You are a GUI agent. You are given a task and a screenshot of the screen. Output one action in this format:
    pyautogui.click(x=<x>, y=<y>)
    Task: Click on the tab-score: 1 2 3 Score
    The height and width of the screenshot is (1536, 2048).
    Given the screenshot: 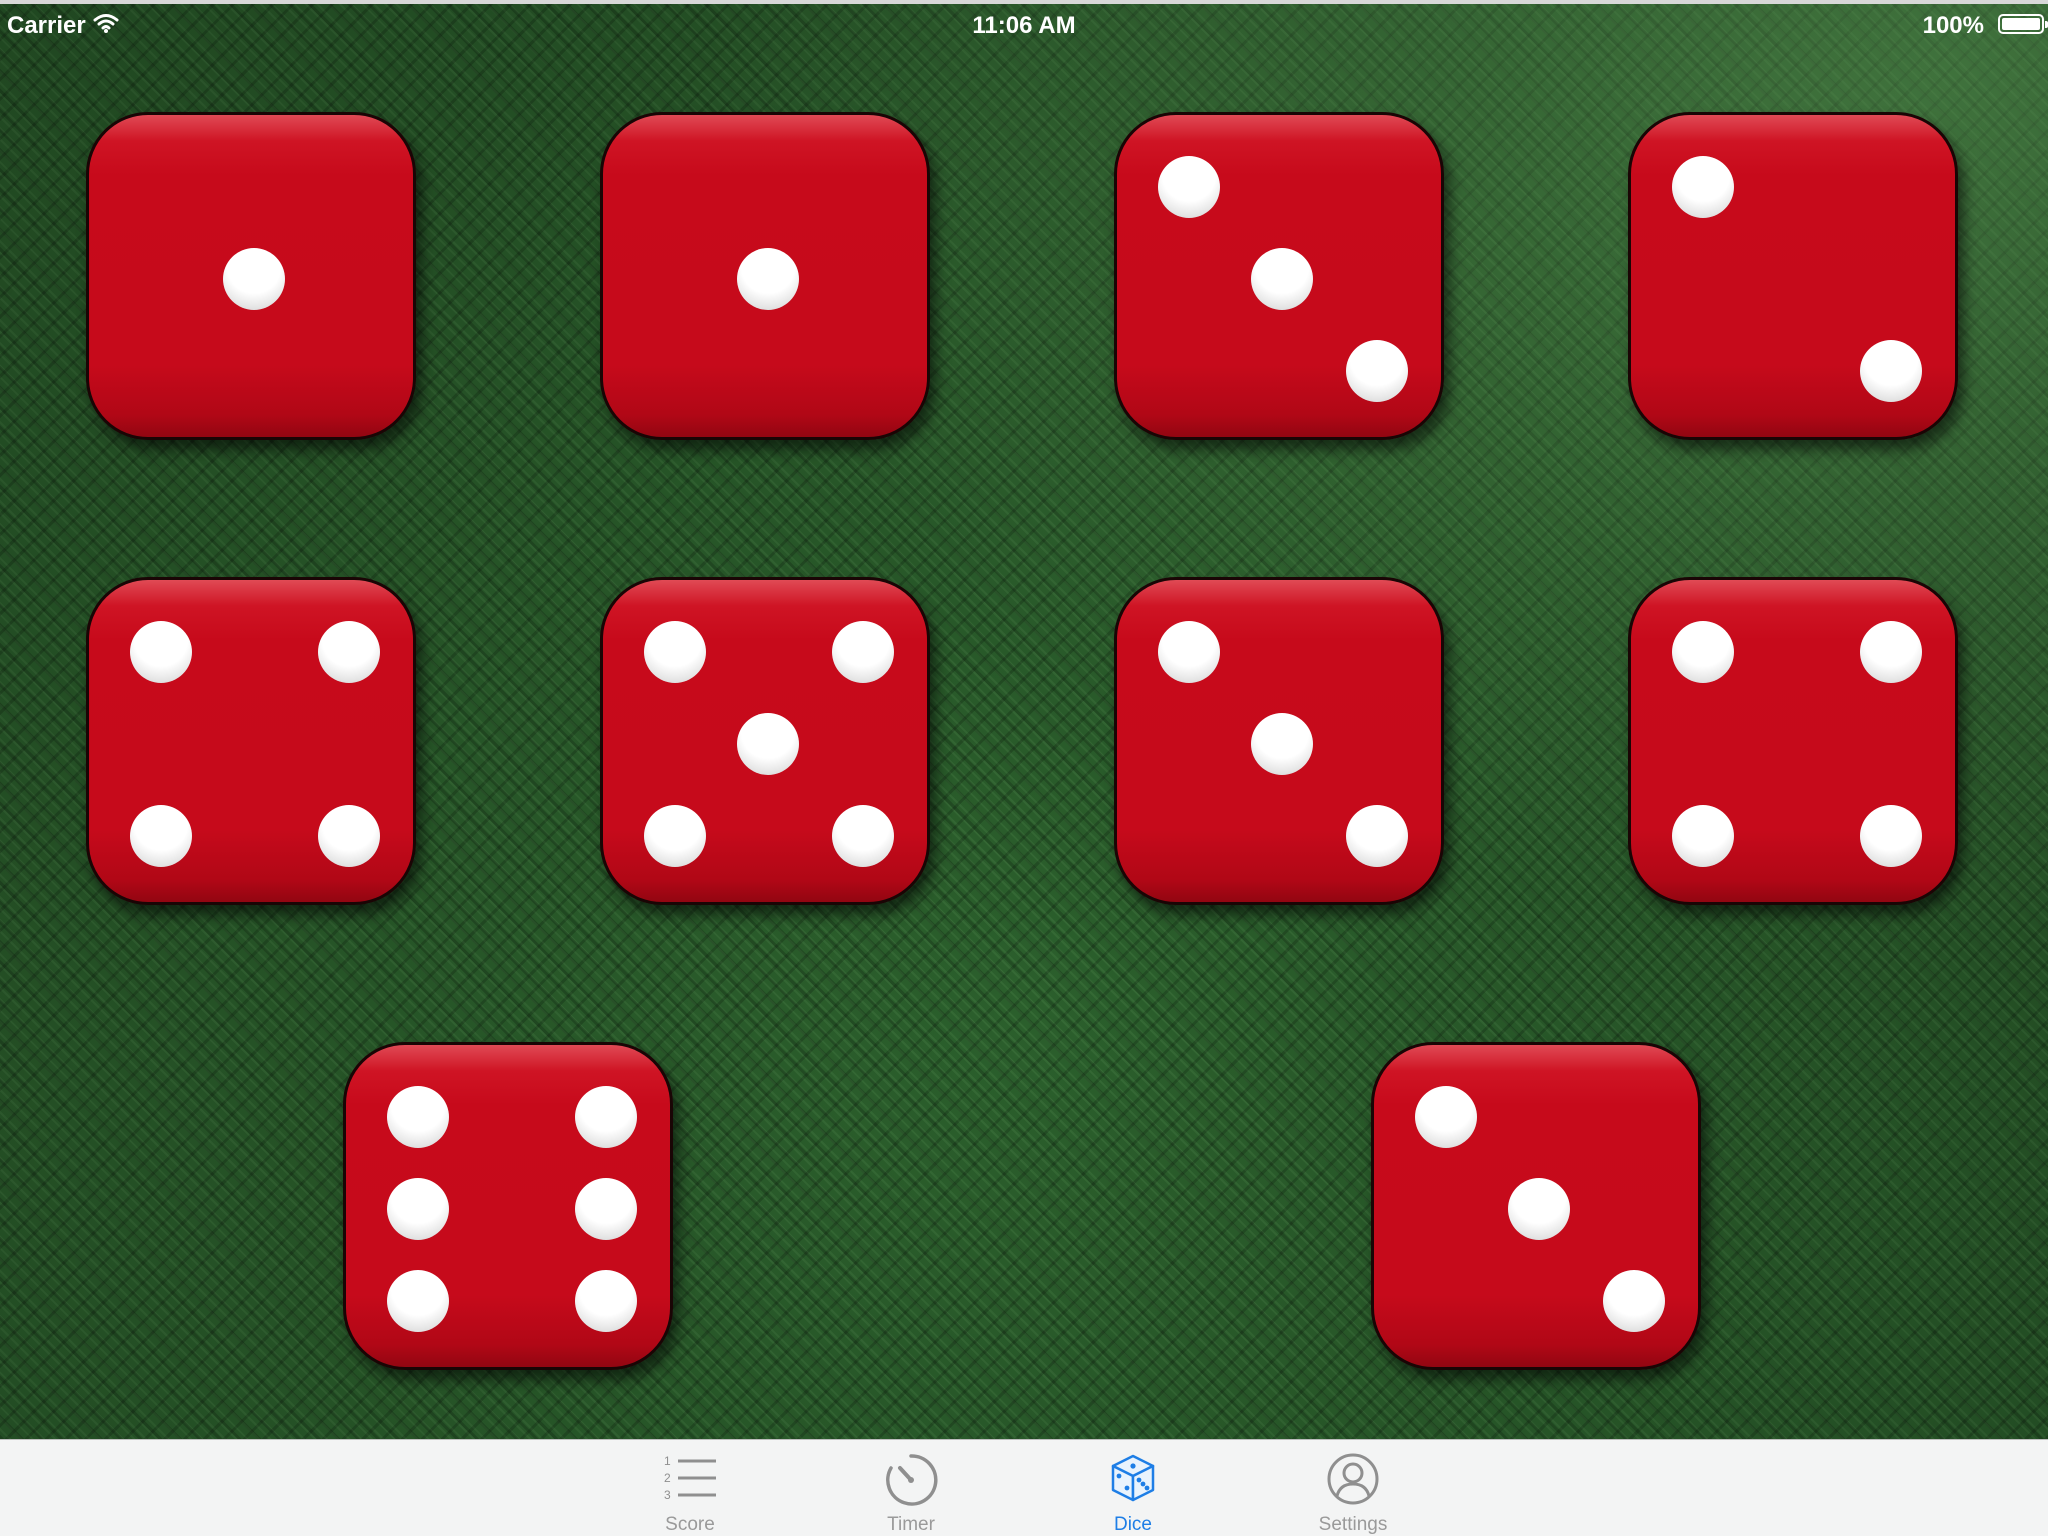 What is the action you would take?
    pyautogui.click(x=690, y=1488)
    